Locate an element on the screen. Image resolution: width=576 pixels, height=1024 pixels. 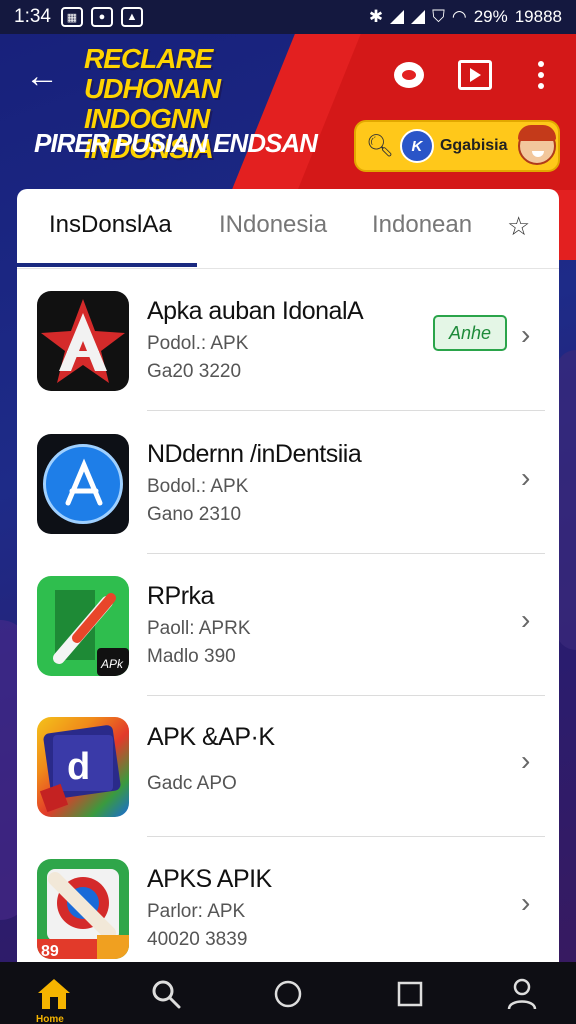
bottom-navigation is located at coordinates (288, 993).